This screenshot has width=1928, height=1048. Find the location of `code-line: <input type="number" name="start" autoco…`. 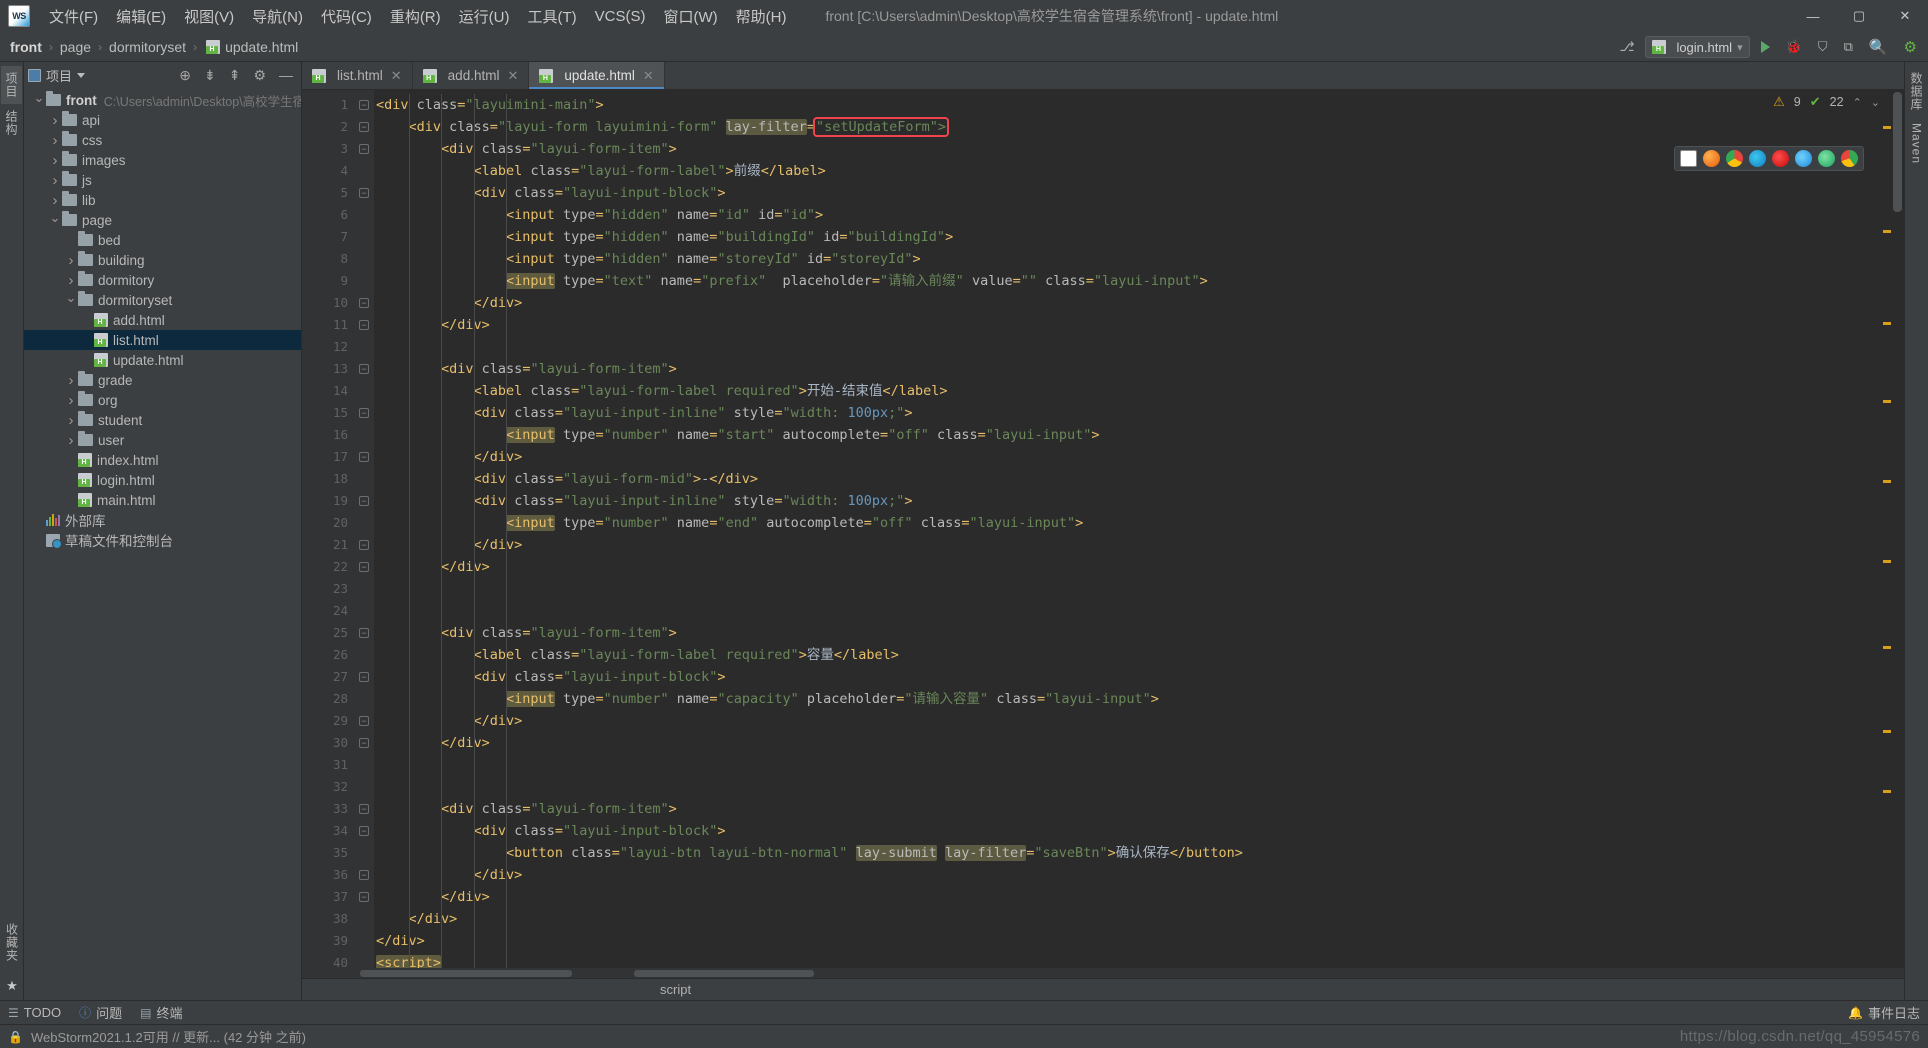

code-line: <input type="number" name="start" autoco… is located at coordinates (1139, 435).